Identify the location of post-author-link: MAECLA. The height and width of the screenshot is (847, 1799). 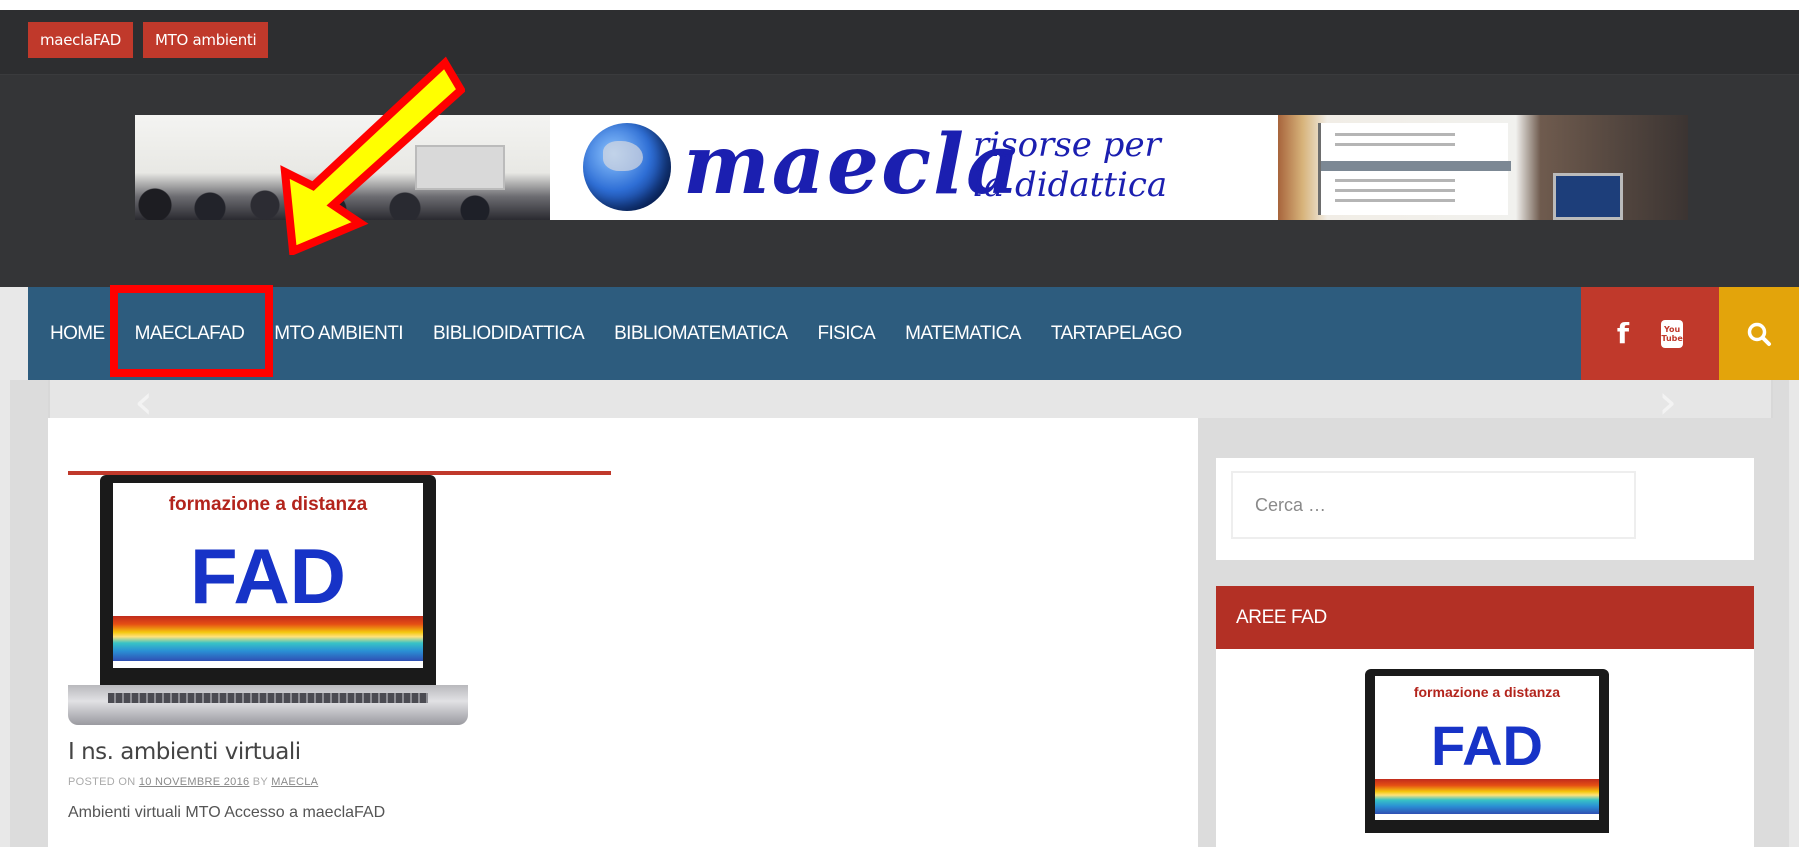
(294, 782).